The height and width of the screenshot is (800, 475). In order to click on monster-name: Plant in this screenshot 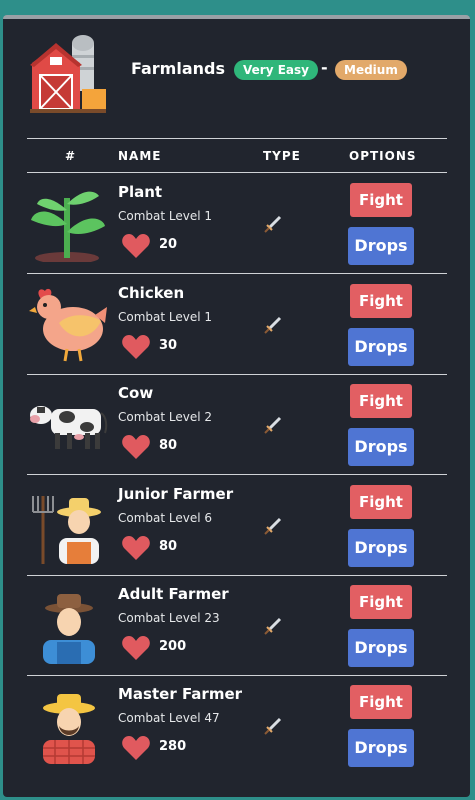, I will do `click(140, 192)`.